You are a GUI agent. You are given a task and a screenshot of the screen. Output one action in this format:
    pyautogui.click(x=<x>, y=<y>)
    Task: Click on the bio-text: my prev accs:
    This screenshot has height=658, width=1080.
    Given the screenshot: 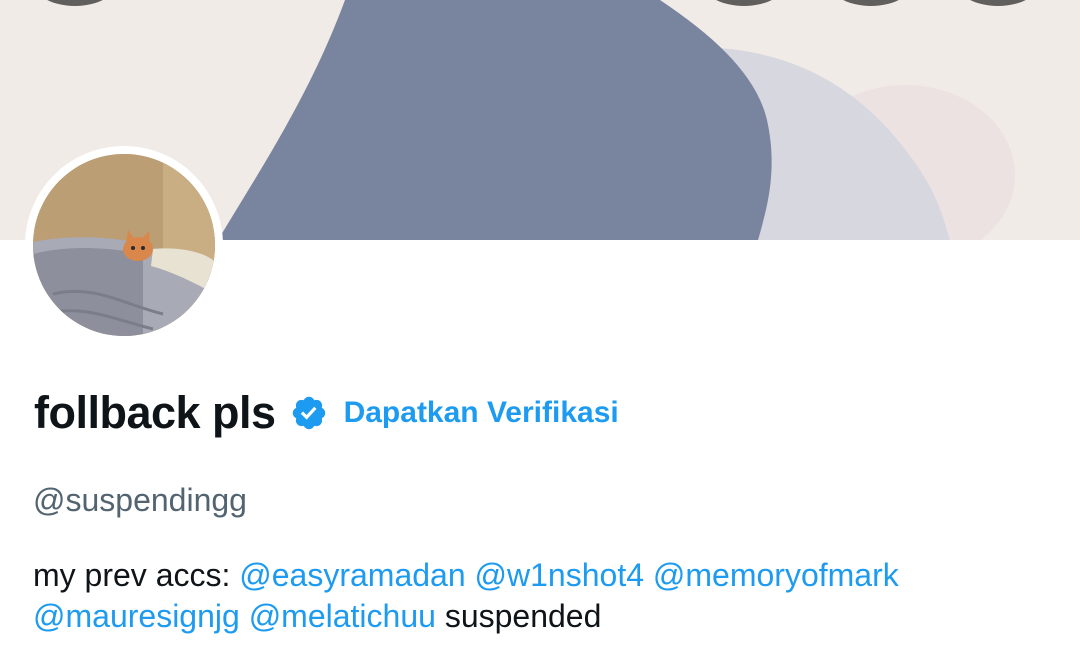 What is the action you would take?
    pyautogui.click(x=132, y=575)
    